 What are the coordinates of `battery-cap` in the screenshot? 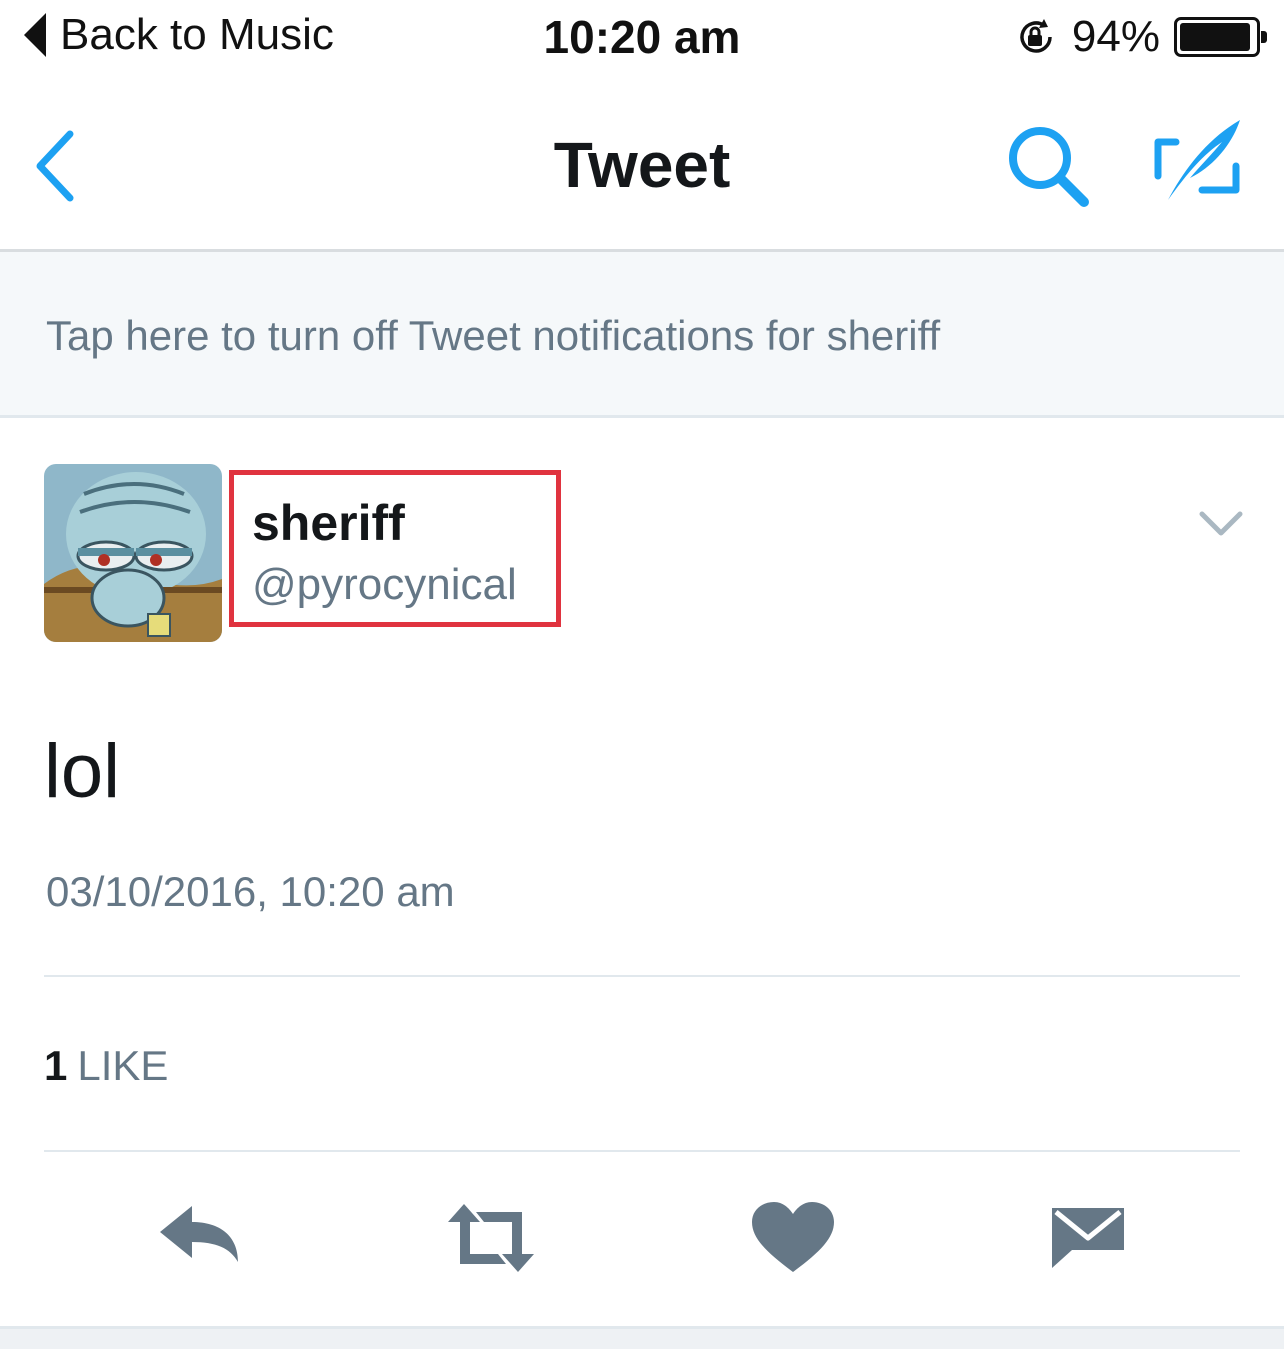 It's located at (1264, 37).